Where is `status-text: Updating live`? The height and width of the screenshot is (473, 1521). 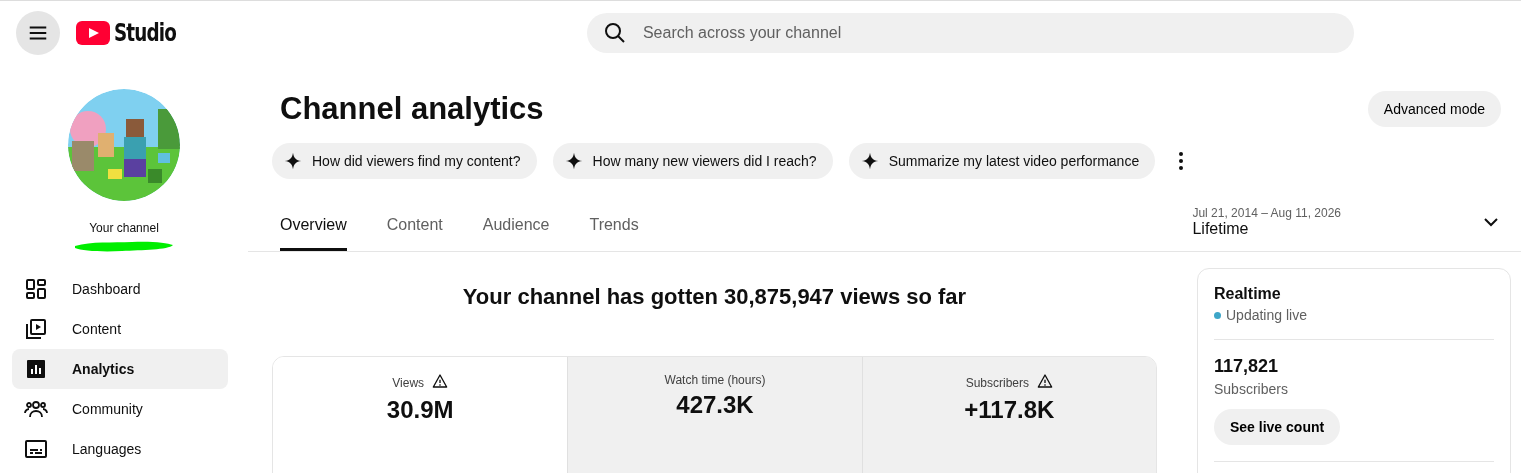
status-text: Updating live is located at coordinates (1266, 315).